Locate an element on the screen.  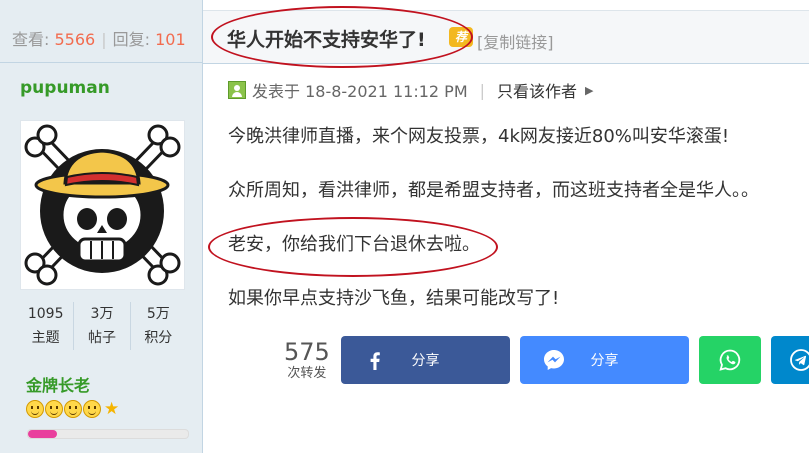
stat-label: 主题 is located at coordinates (45, 338).